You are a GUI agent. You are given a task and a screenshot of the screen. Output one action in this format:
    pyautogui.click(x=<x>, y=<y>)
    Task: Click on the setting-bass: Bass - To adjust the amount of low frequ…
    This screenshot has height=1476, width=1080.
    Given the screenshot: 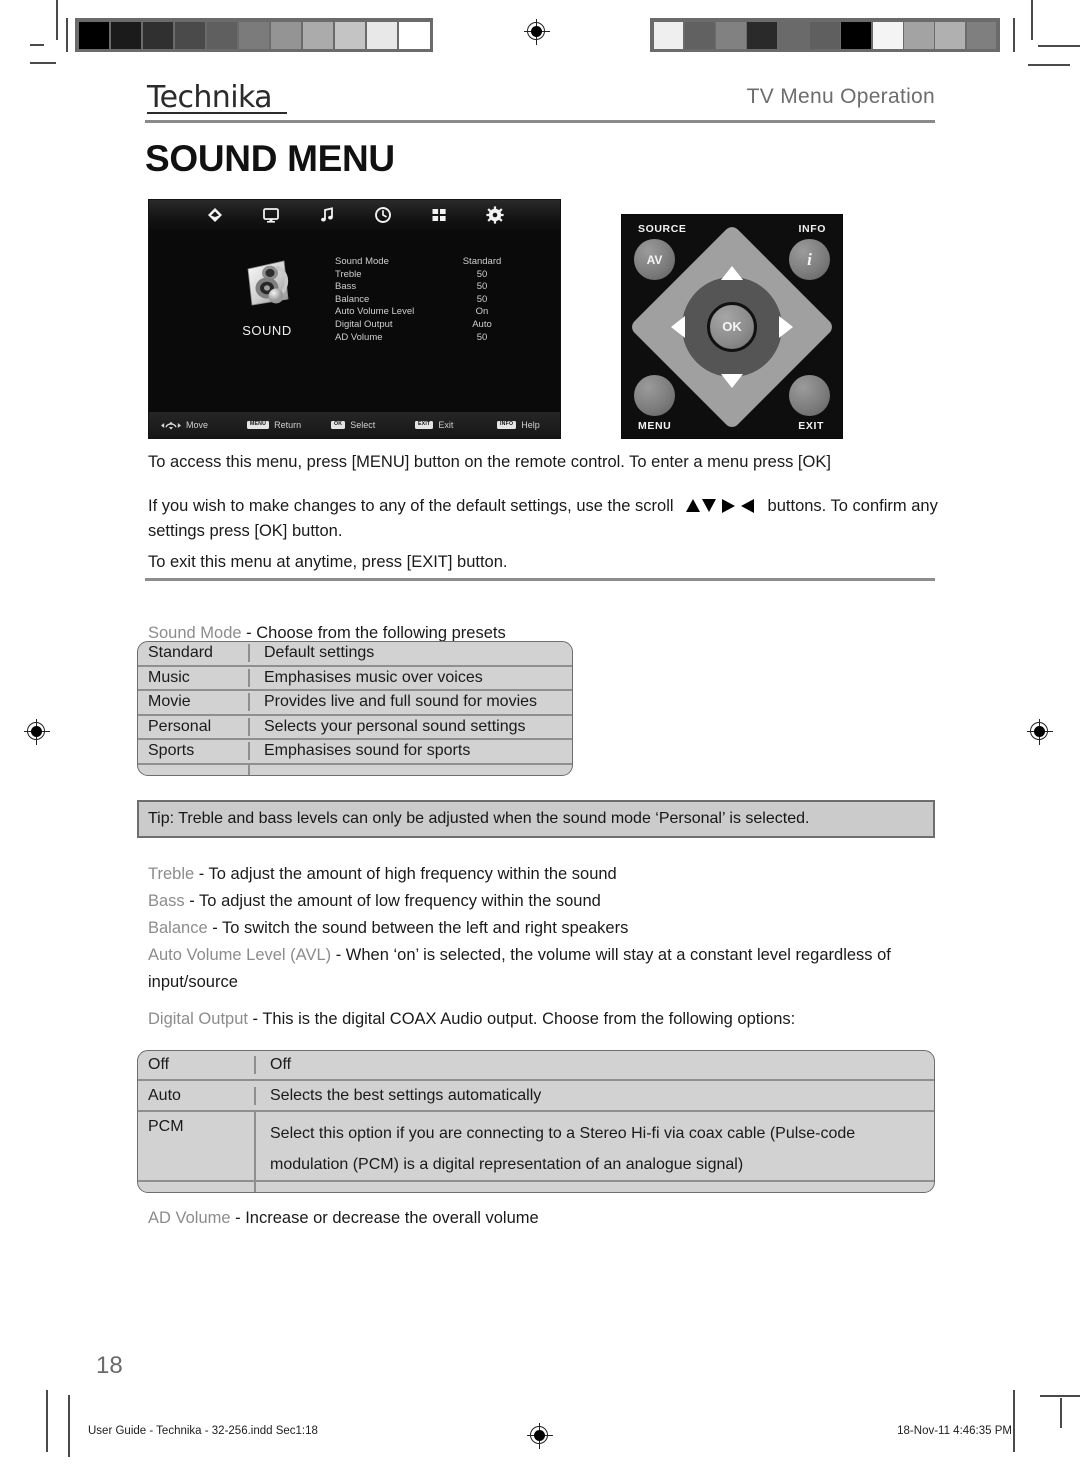 What is the action you would take?
    pyautogui.click(x=548, y=901)
    